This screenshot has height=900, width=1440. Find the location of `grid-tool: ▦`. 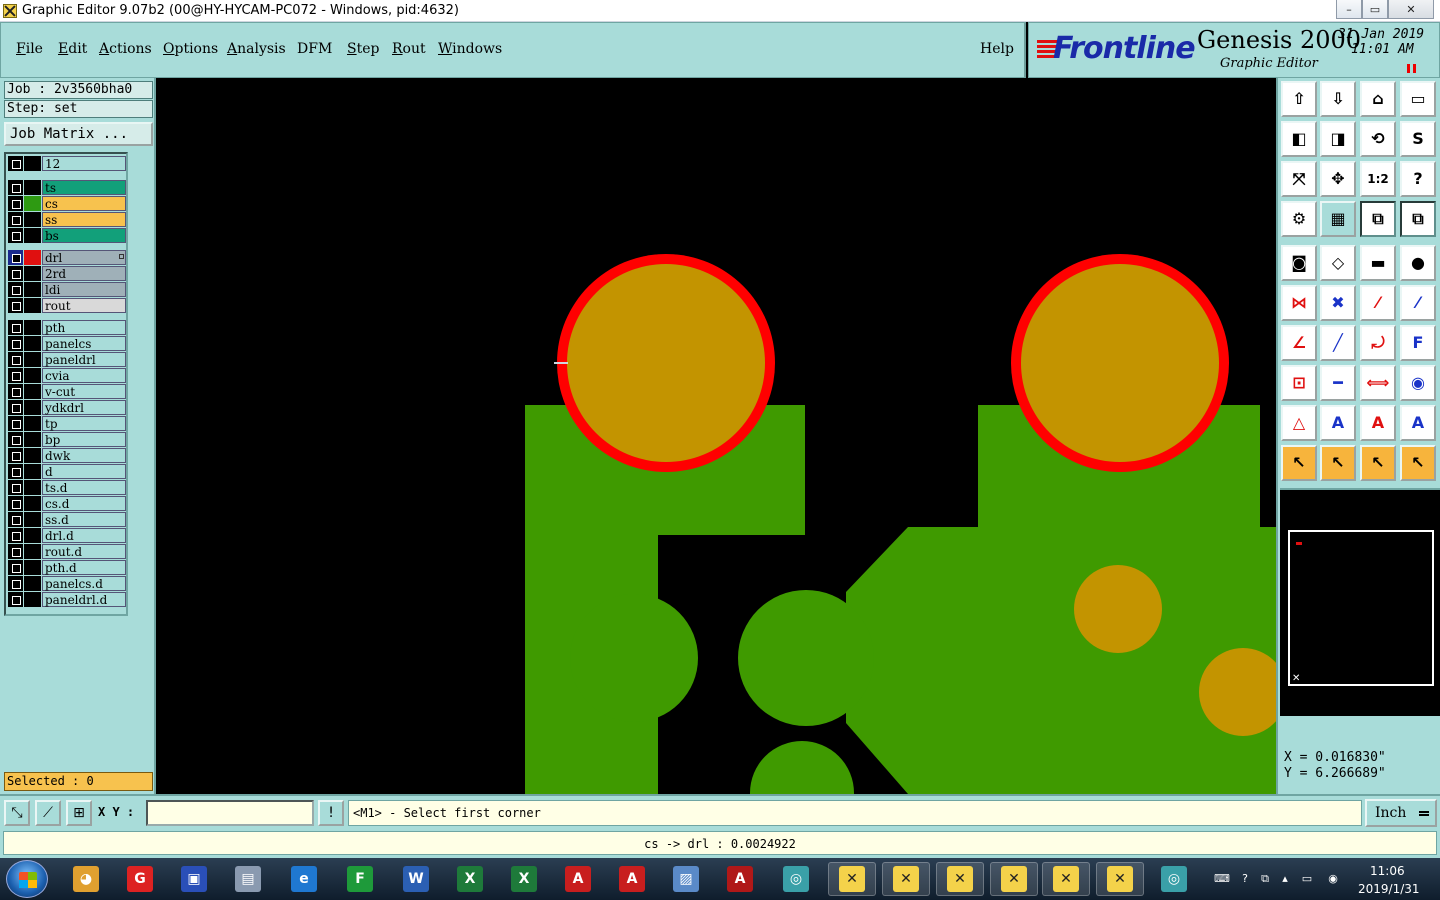

grid-tool: ▦ is located at coordinates (1338, 219).